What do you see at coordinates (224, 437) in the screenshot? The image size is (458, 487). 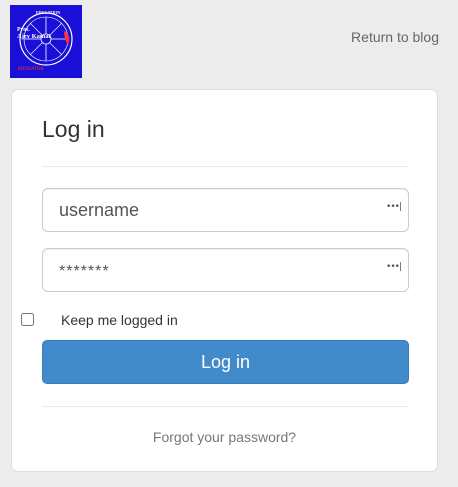 I see `forgot-password-link: Forgot your password?` at bounding box center [224, 437].